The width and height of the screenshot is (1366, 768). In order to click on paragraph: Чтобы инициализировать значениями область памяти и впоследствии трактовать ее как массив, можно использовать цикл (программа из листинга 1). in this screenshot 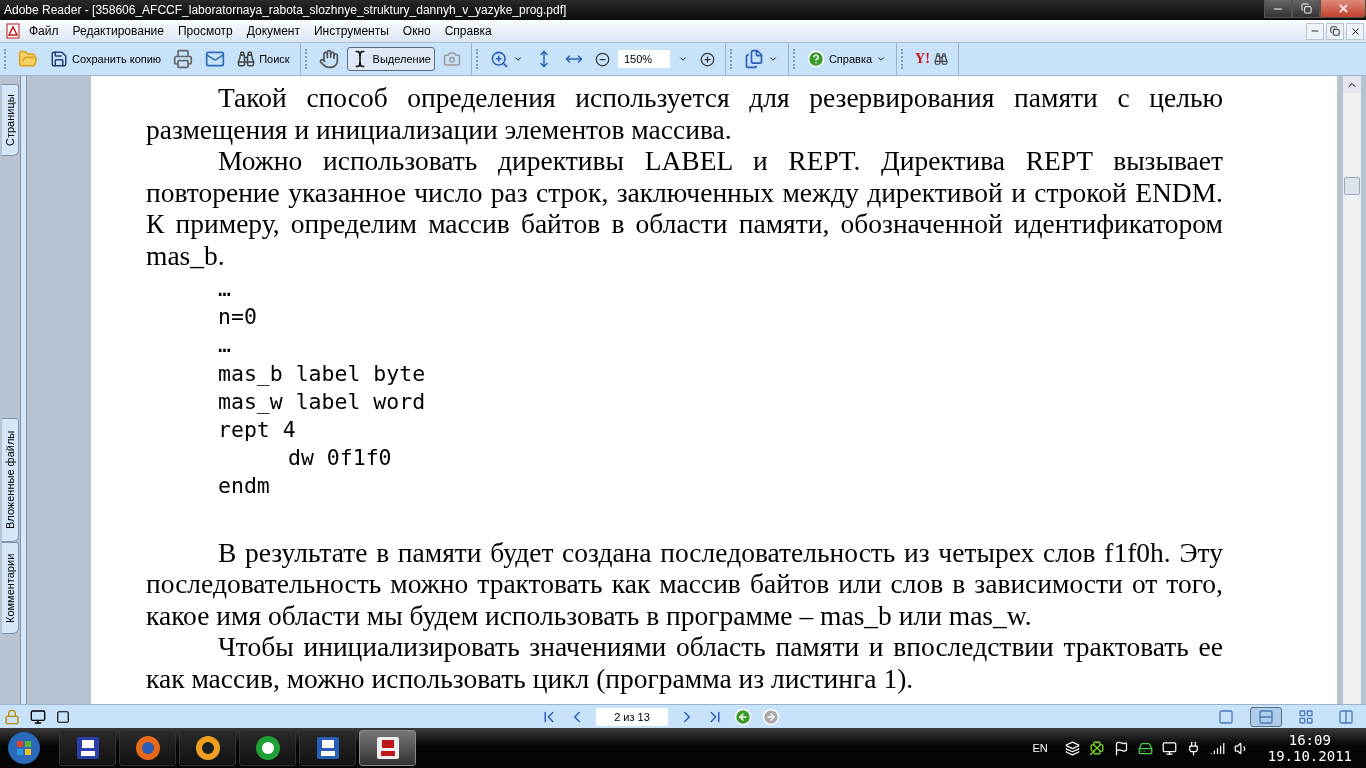, I will do `click(684, 663)`.